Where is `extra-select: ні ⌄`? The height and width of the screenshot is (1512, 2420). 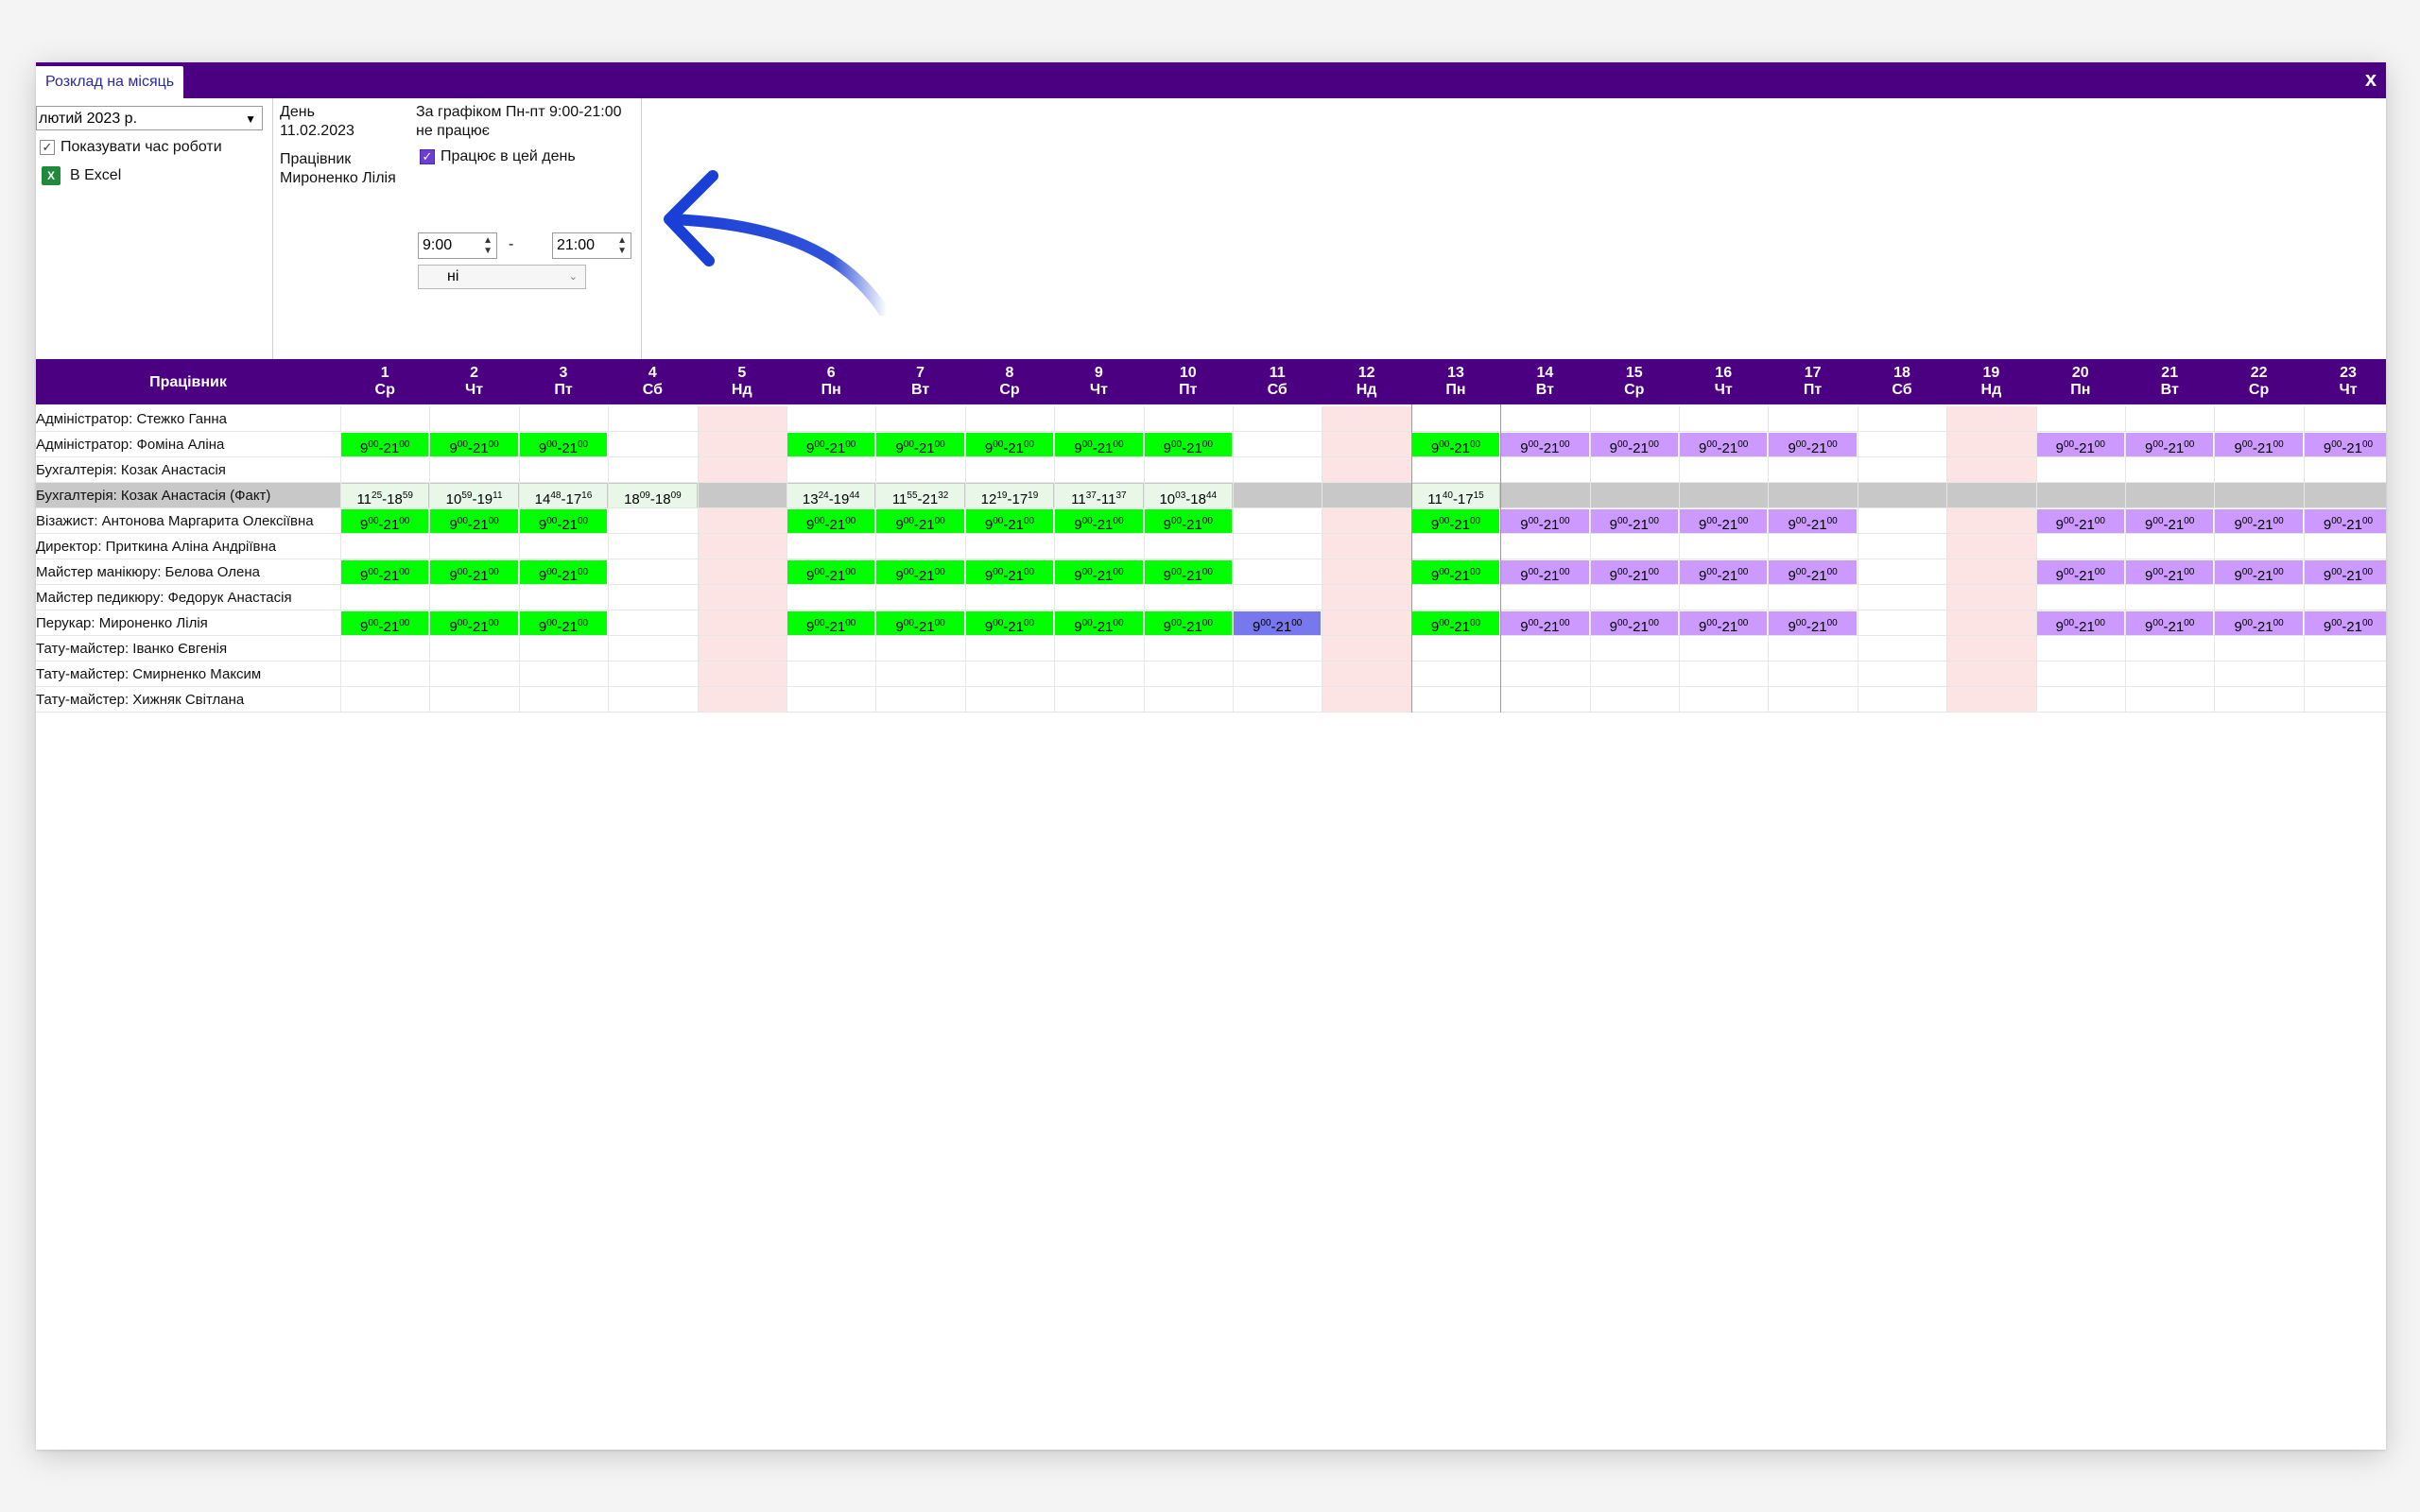 extra-select: ні ⌄ is located at coordinates (502, 277).